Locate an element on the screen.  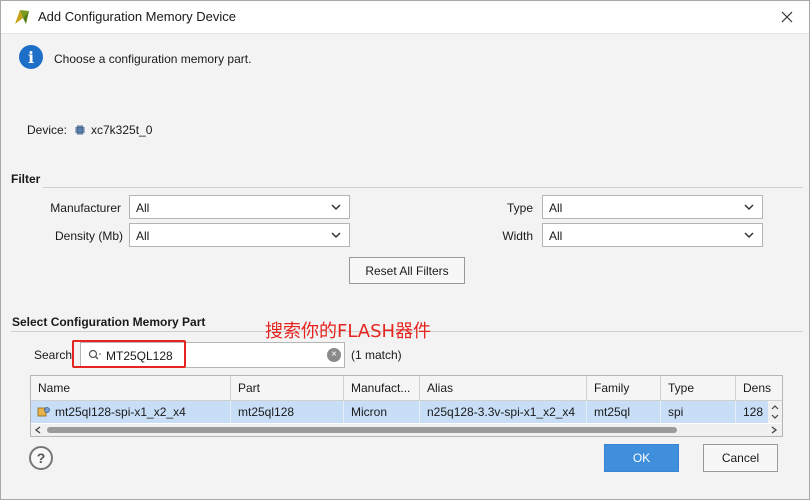
reset-all-filters-label: Reset All Filters is located at coordinates (407, 270).